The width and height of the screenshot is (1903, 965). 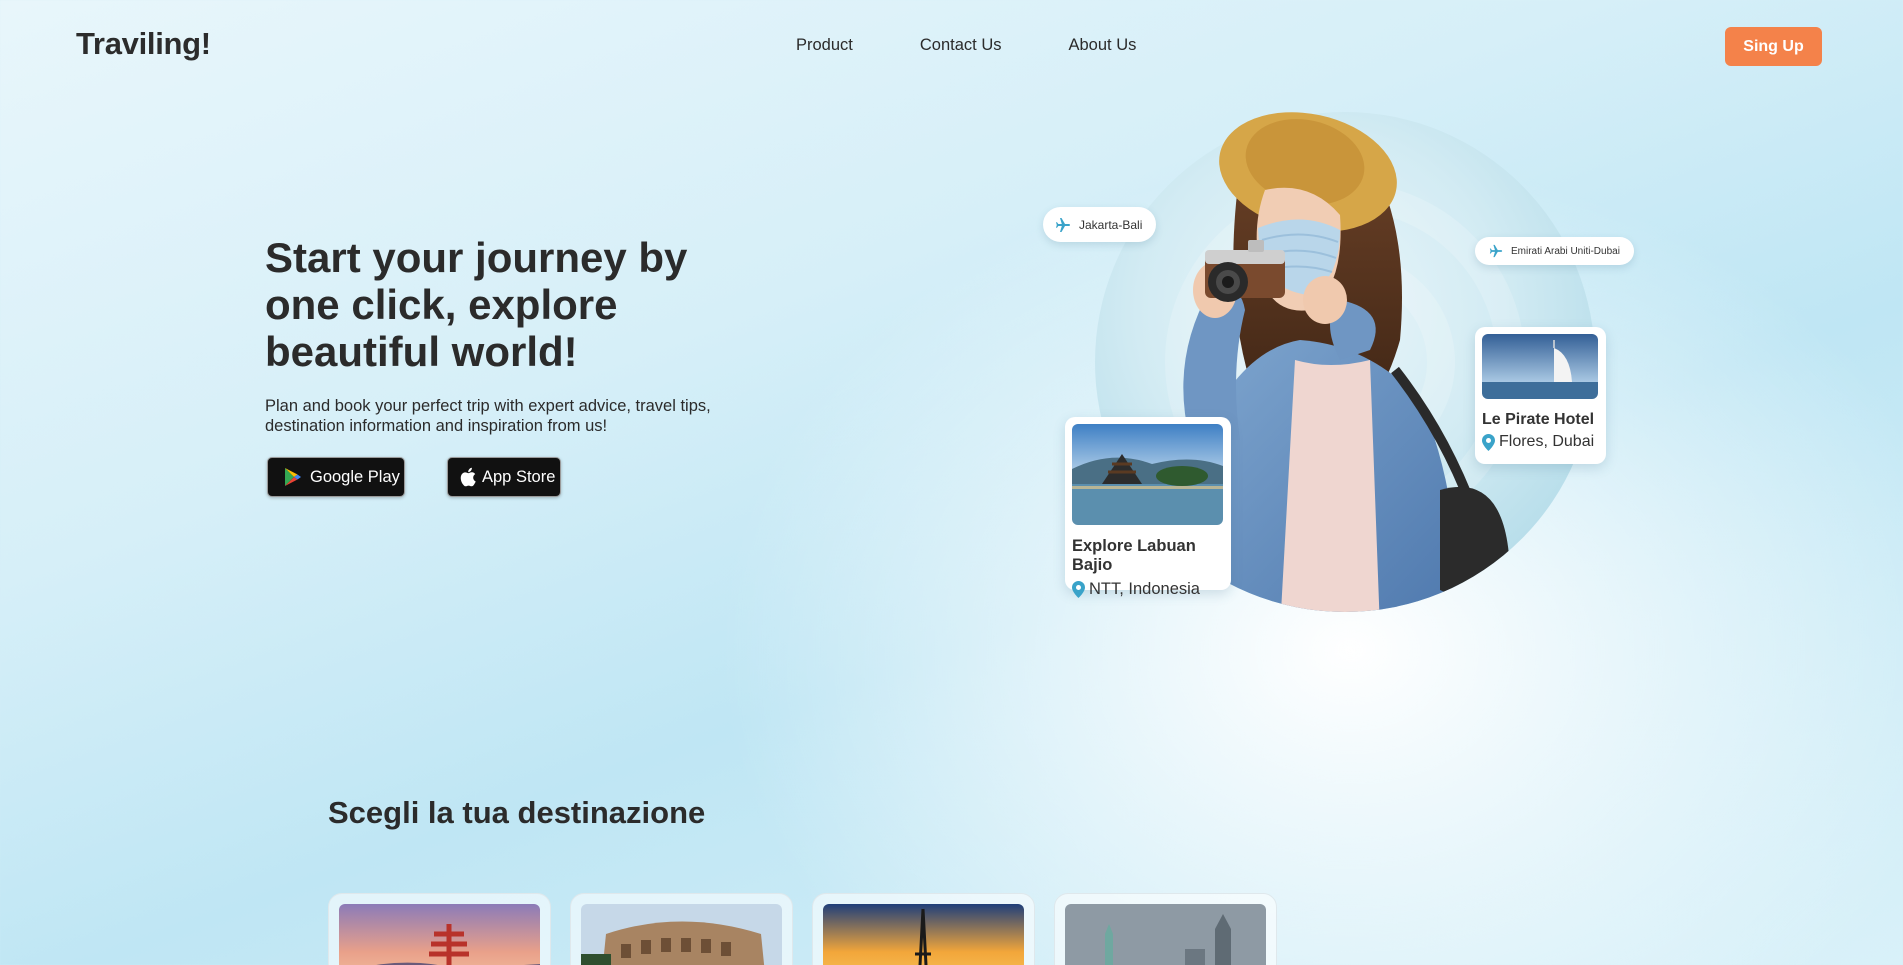 What do you see at coordinates (681, 934) in the screenshot?
I see `colosseum-image` at bounding box center [681, 934].